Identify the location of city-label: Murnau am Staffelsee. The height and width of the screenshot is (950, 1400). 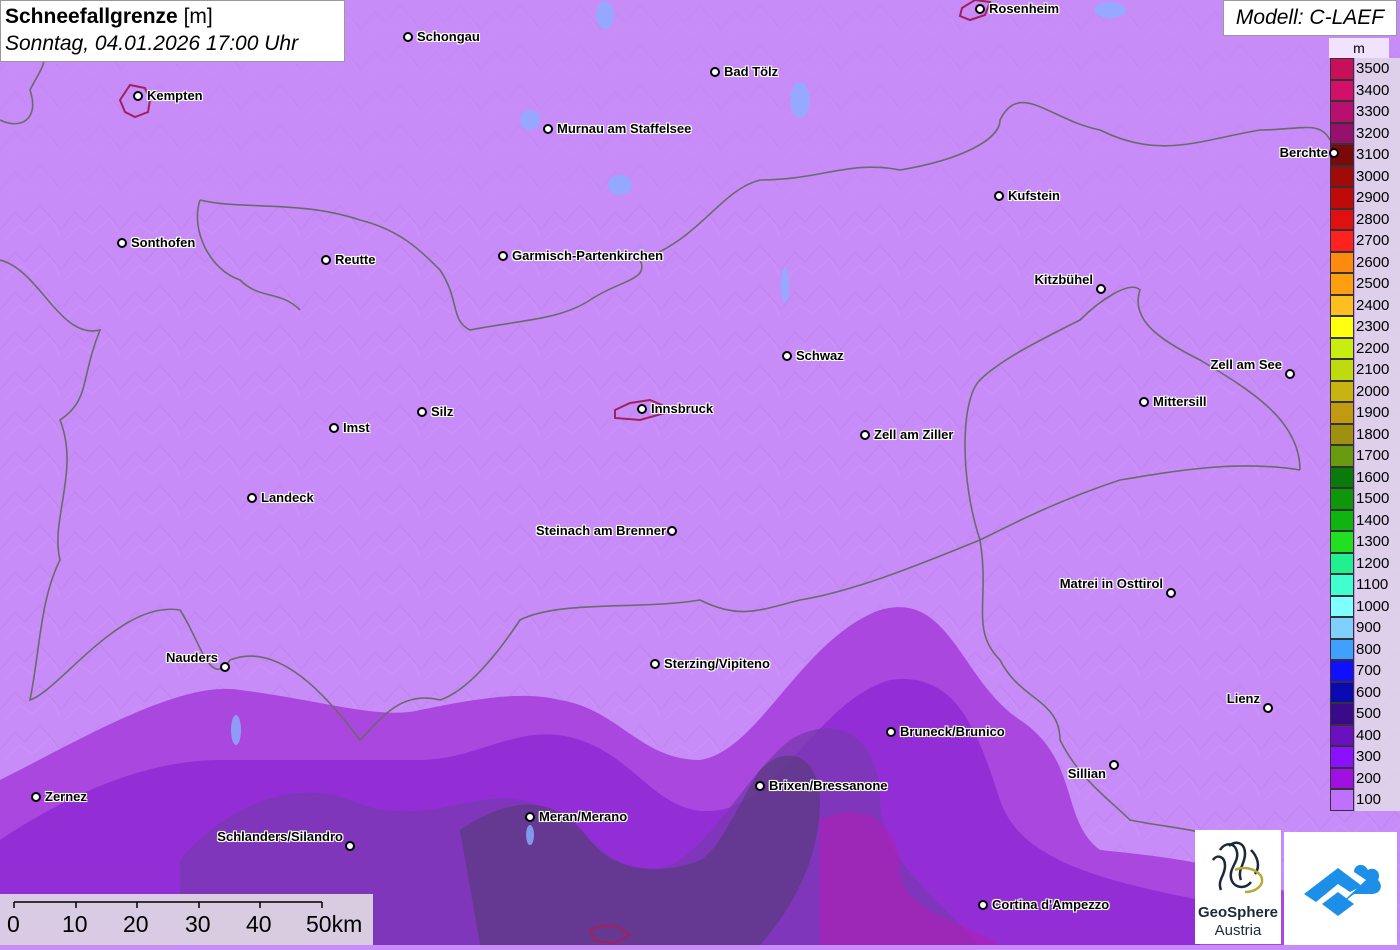
(624, 128).